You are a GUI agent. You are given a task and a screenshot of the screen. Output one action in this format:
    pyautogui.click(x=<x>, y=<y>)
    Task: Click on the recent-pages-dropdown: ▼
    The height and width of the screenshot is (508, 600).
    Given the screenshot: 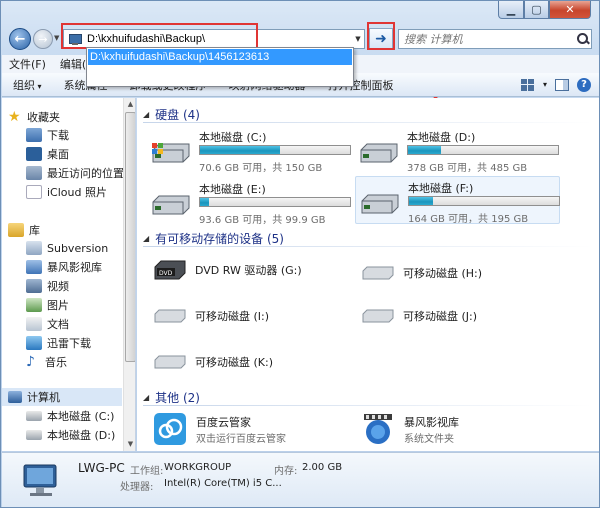 What is the action you would take?
    pyautogui.click(x=56, y=38)
    